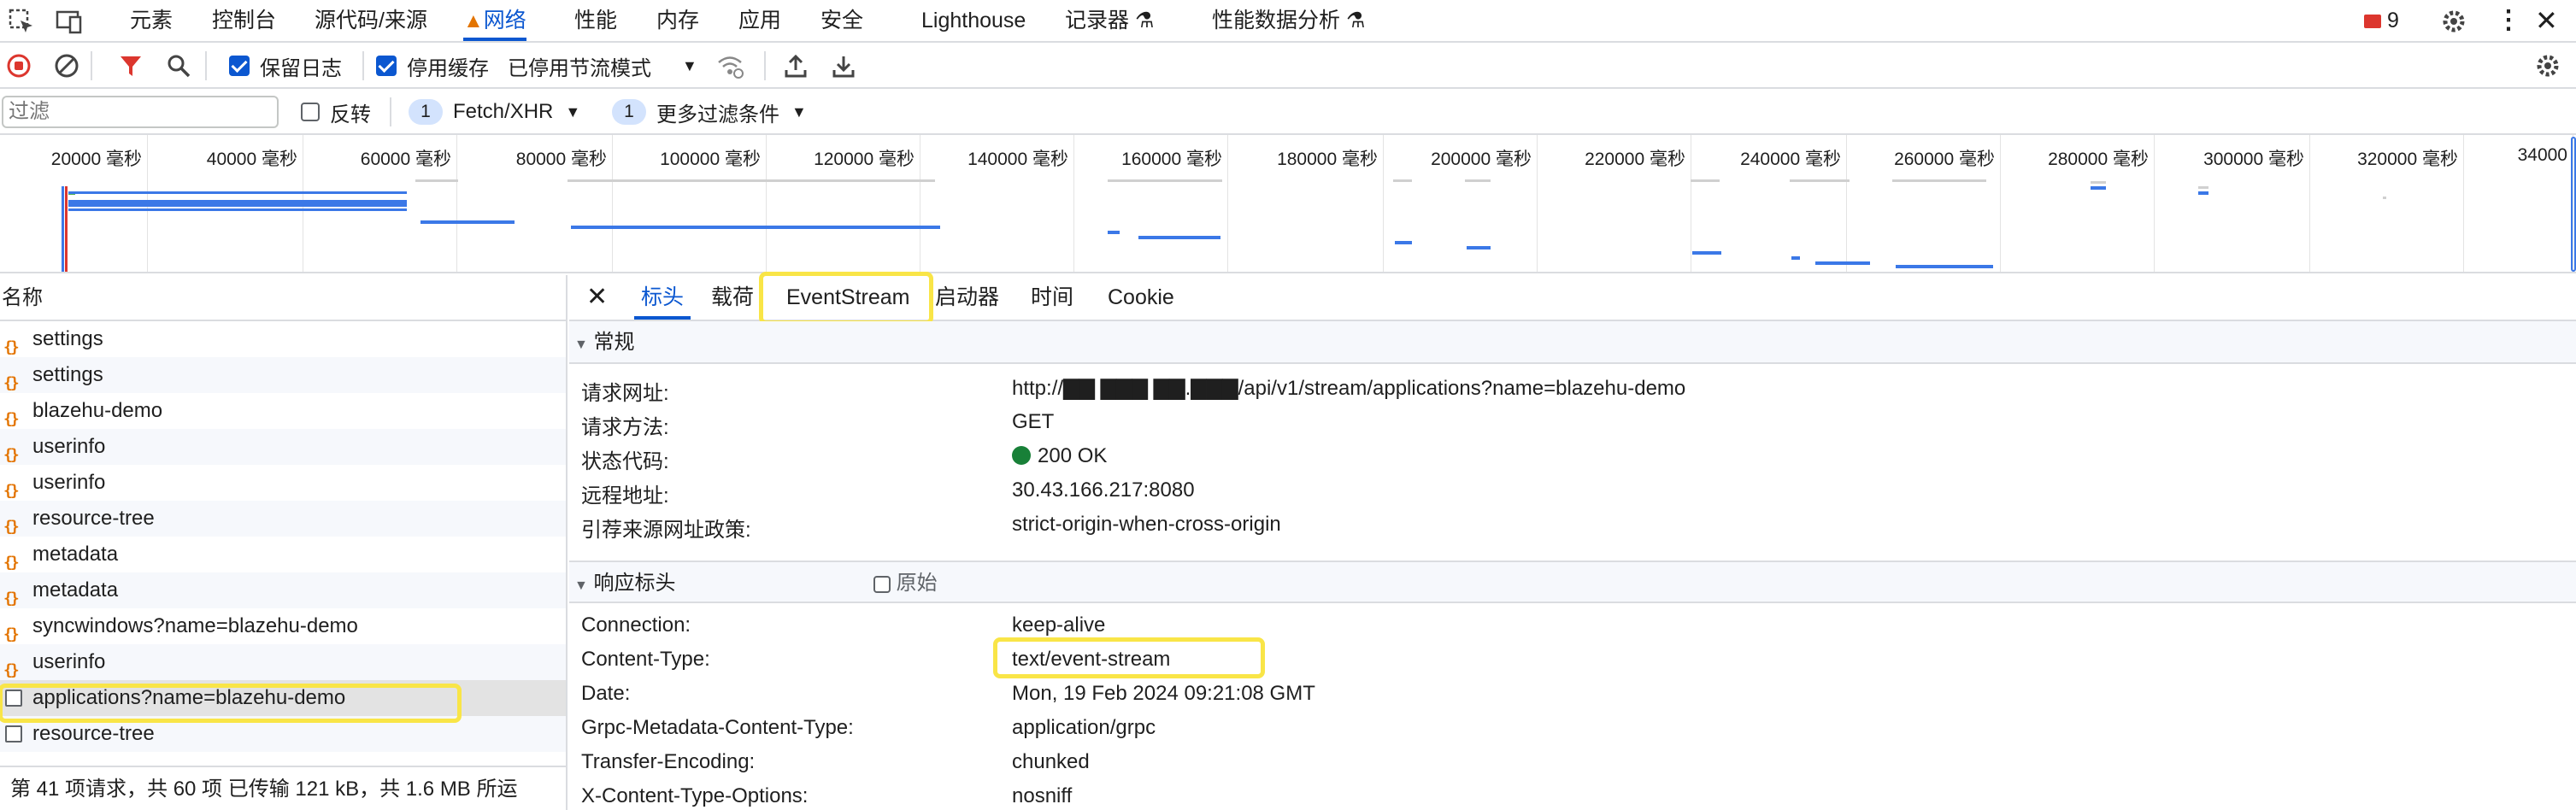  What do you see at coordinates (448, 68) in the screenshot?
I see `disable-cache-label: 停用缓存` at bounding box center [448, 68].